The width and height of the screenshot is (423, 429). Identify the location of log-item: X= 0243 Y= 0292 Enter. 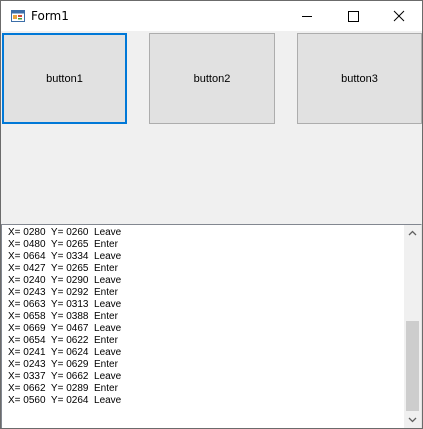
(64, 293).